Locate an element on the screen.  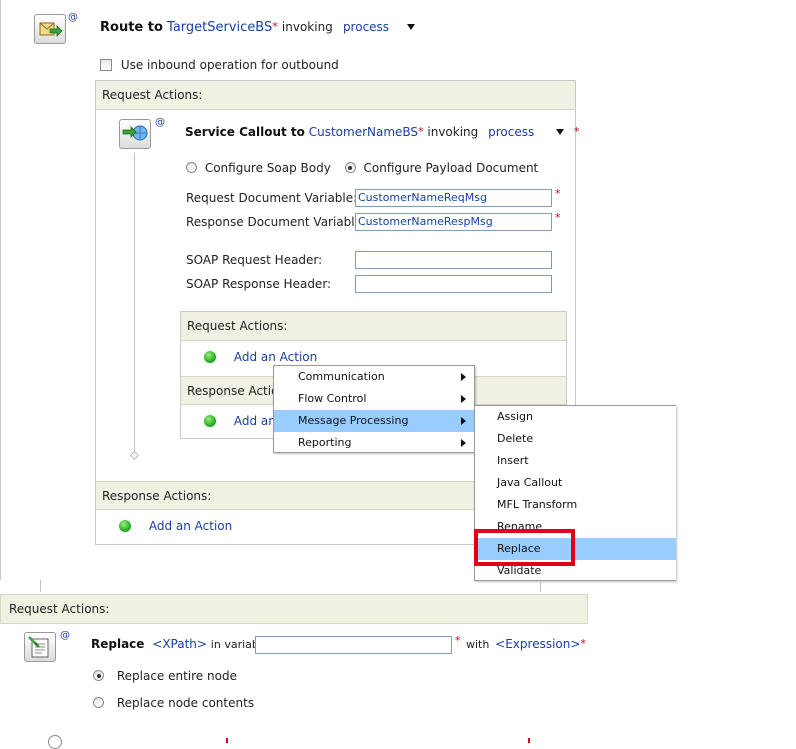
replace-variable-input is located at coordinates (353, 645).